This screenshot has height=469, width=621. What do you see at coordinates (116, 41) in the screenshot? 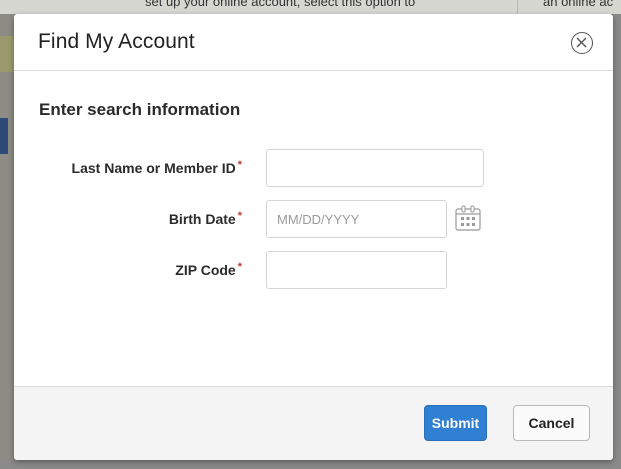
I see `dialog-title: Find My Account` at bounding box center [116, 41].